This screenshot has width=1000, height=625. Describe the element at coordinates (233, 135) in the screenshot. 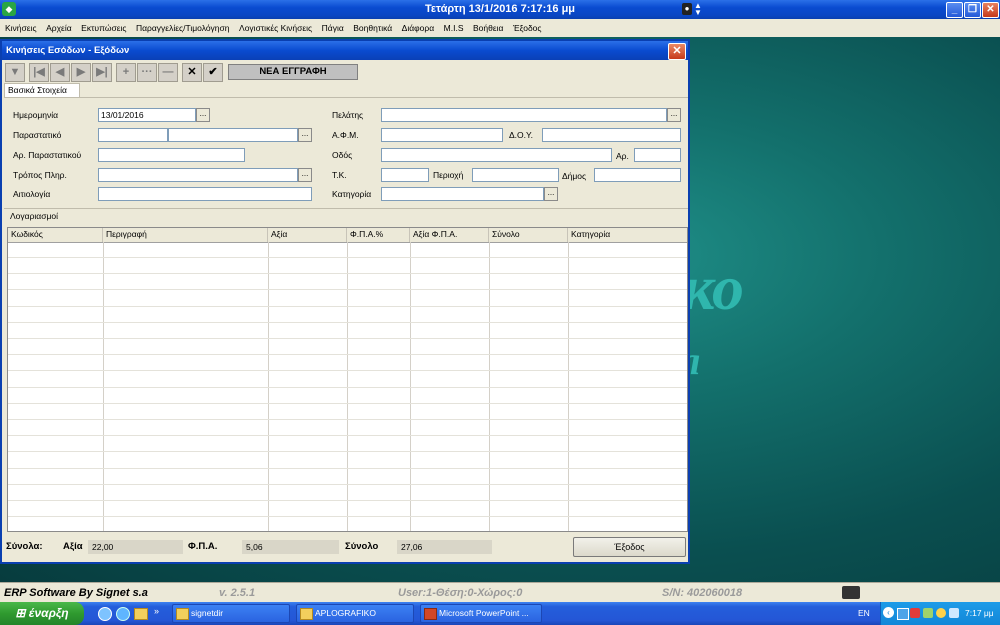

I see `document-name-field` at that location.